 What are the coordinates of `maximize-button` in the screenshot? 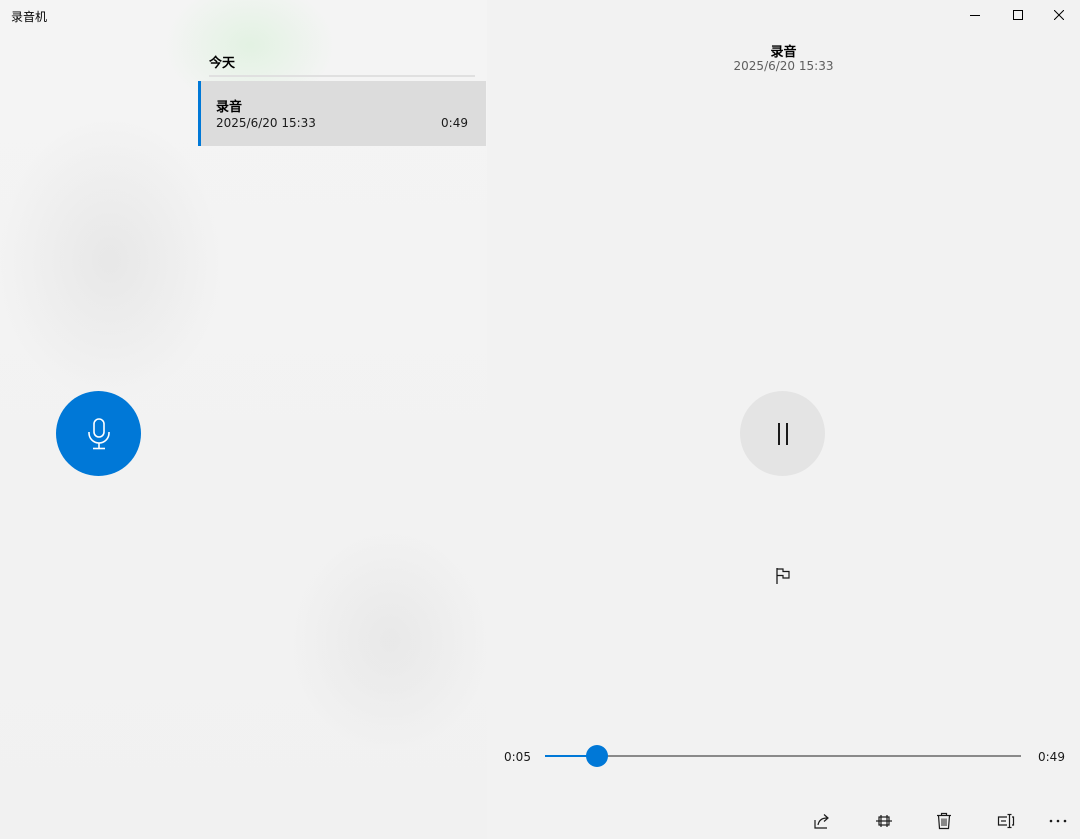 It's located at (1018, 15).